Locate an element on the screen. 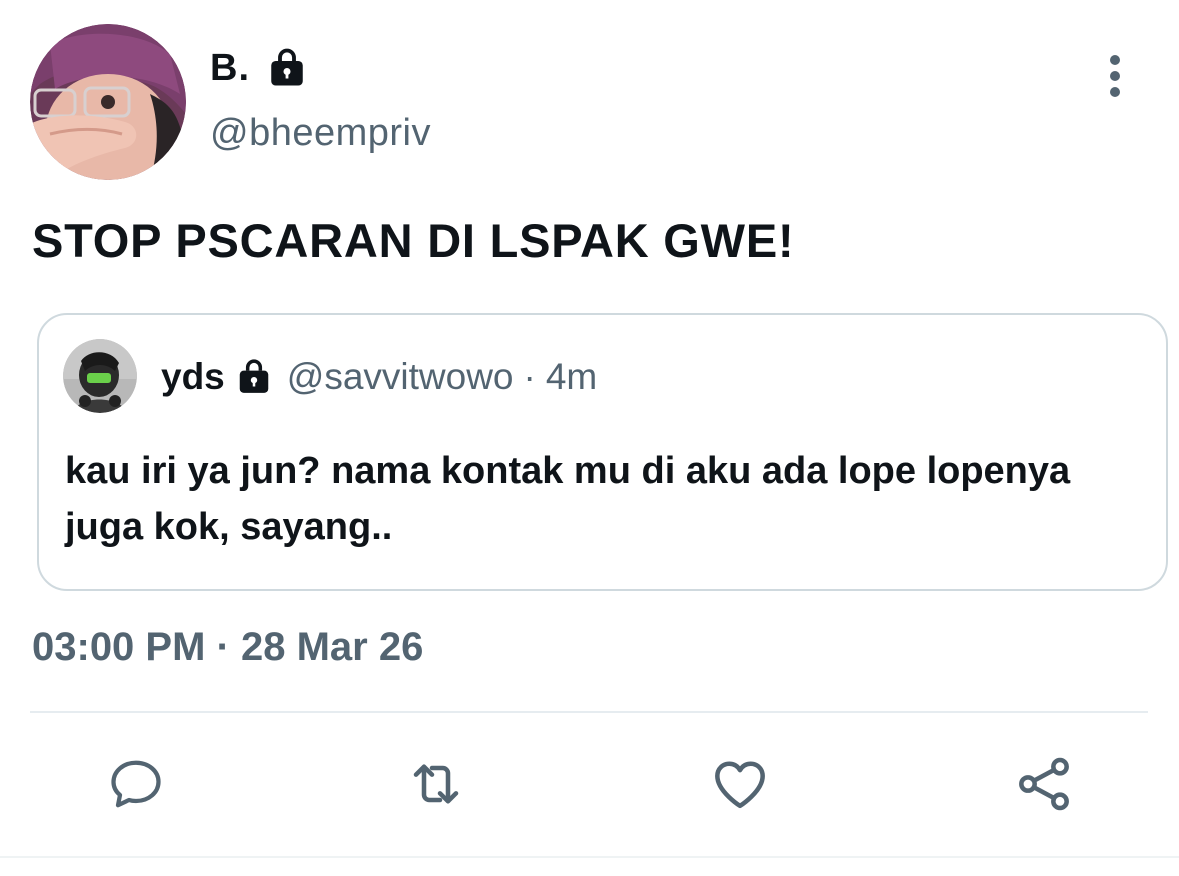 The height and width of the screenshot is (876, 1179). author-name-row: B. is located at coordinates (259, 68).